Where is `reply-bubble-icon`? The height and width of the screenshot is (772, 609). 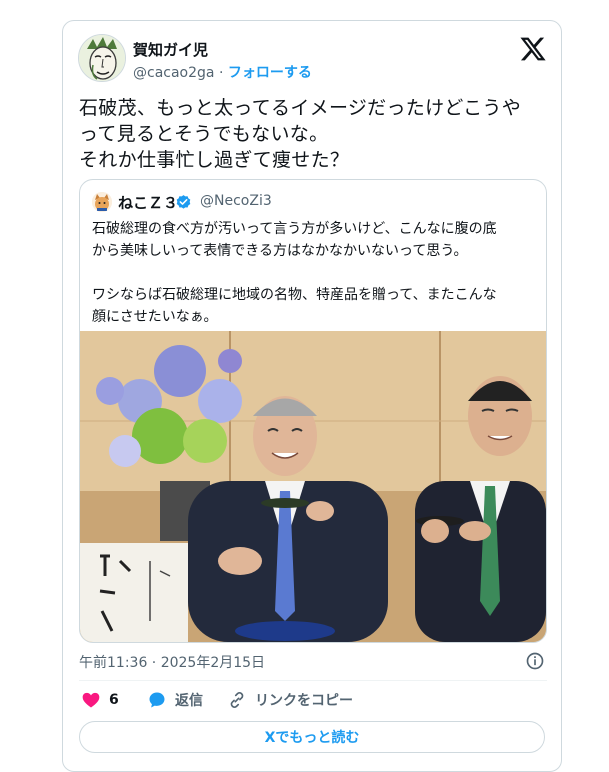
reply-bubble-icon is located at coordinates (157, 700).